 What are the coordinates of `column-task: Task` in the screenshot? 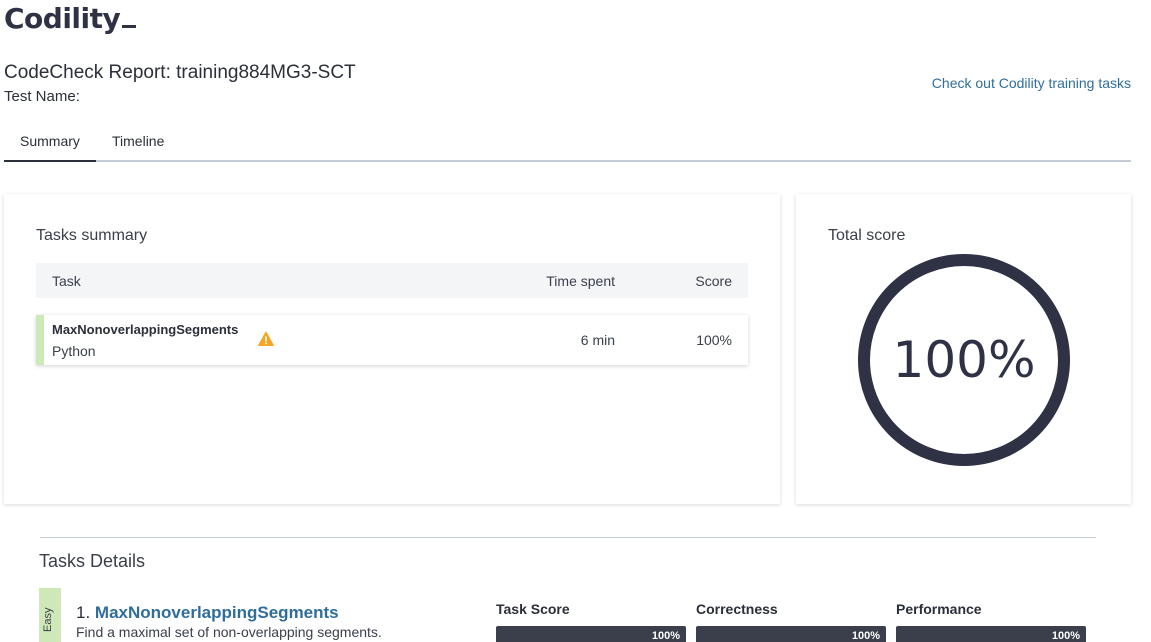 It's located at (66, 281).